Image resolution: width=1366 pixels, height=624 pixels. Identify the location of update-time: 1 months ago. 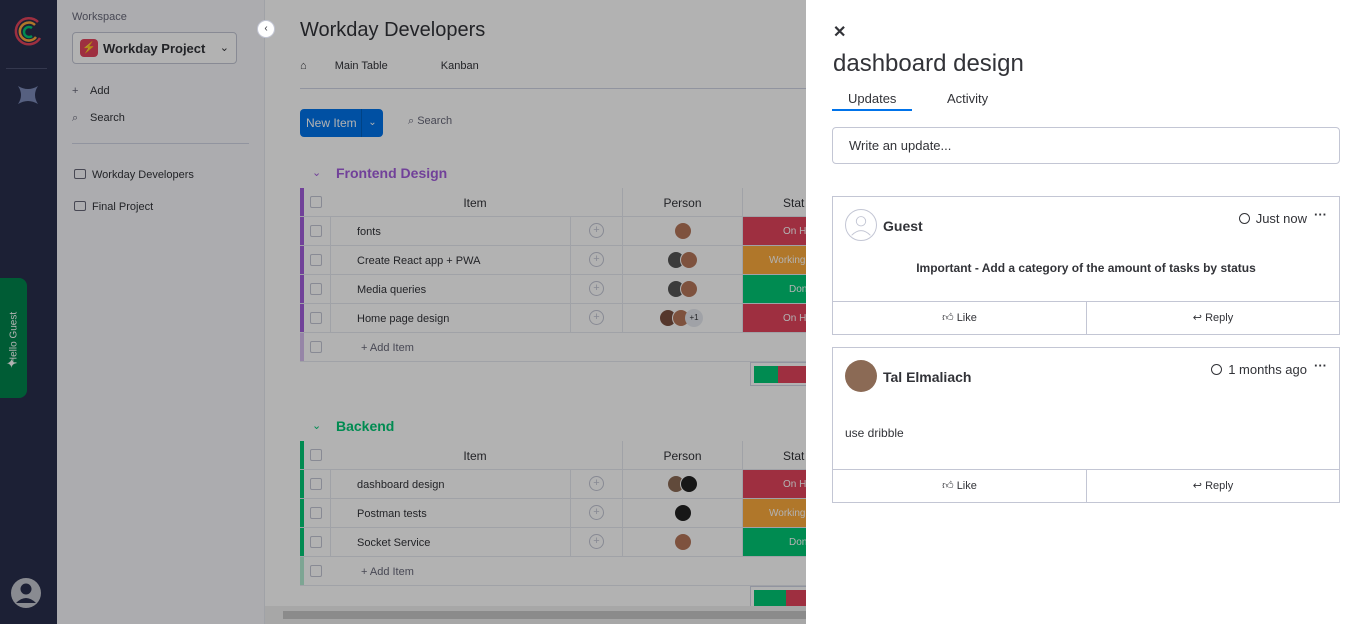
(1259, 369).